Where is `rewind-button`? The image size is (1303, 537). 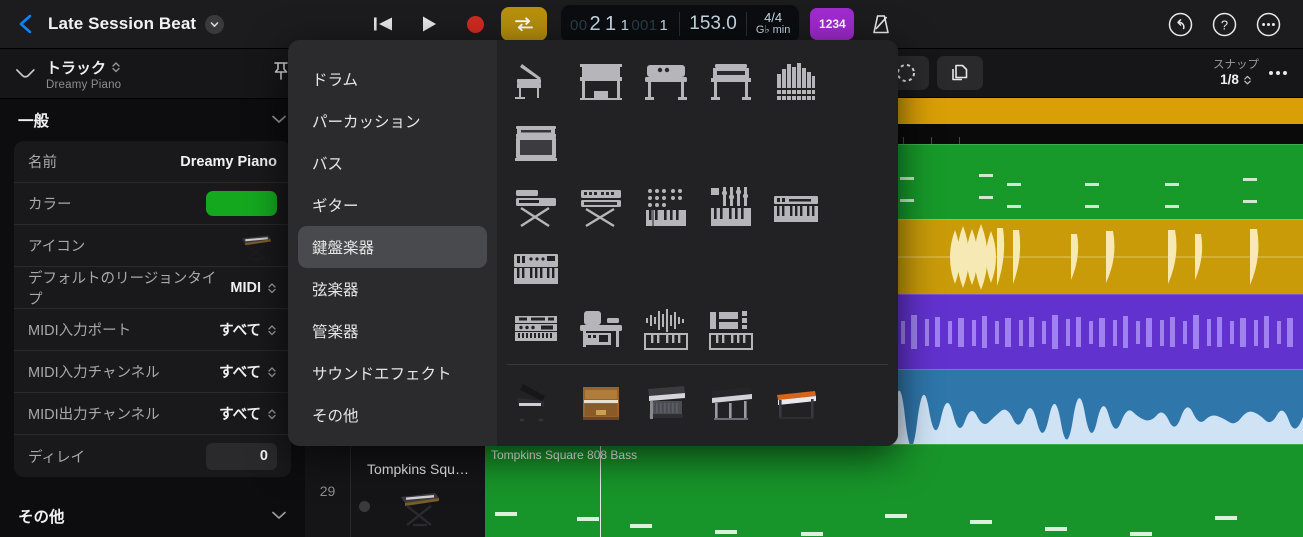
rewind-button is located at coordinates (383, 24).